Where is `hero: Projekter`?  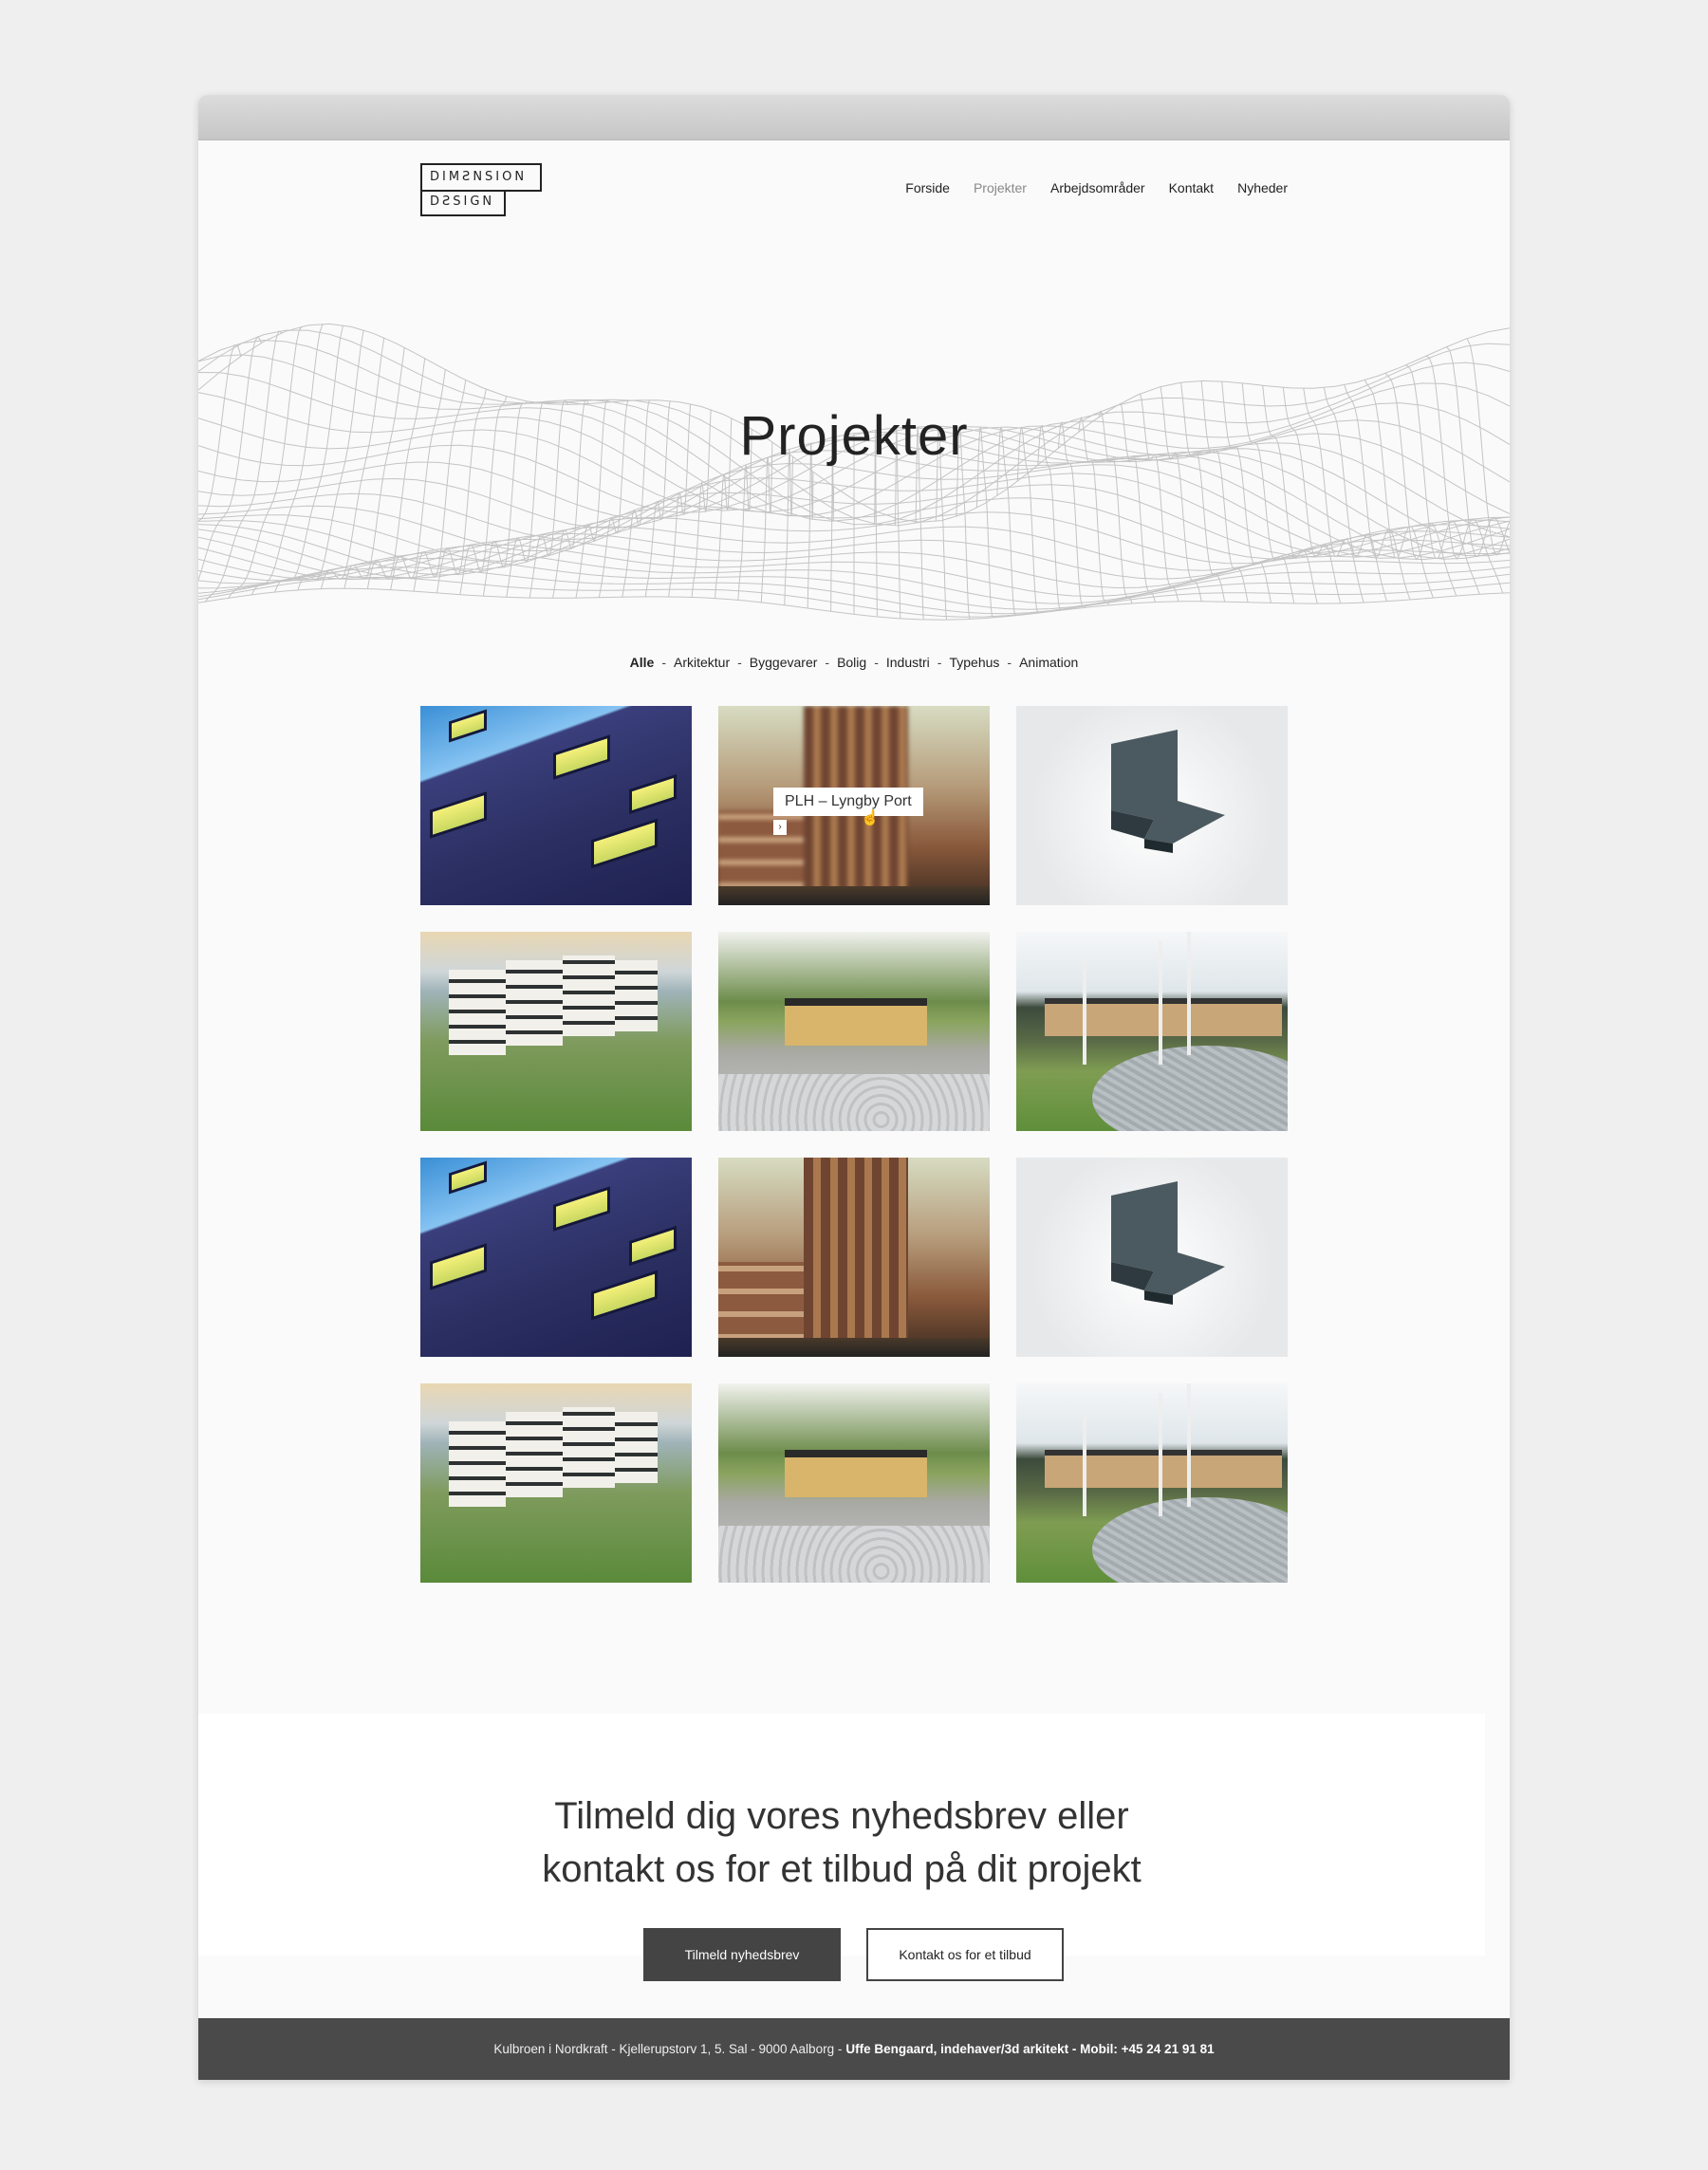
hero: Projekter is located at coordinates (854, 442).